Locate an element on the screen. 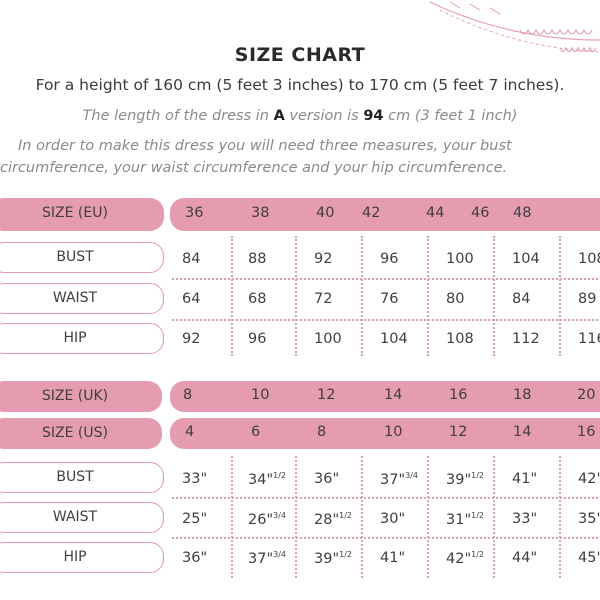 The height and width of the screenshot is (600, 600). us-size-value: 8 is located at coordinates (322, 432).